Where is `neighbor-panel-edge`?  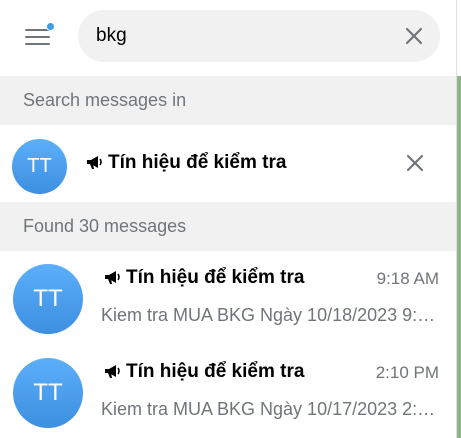 neighbor-panel-edge is located at coordinates (459, 257).